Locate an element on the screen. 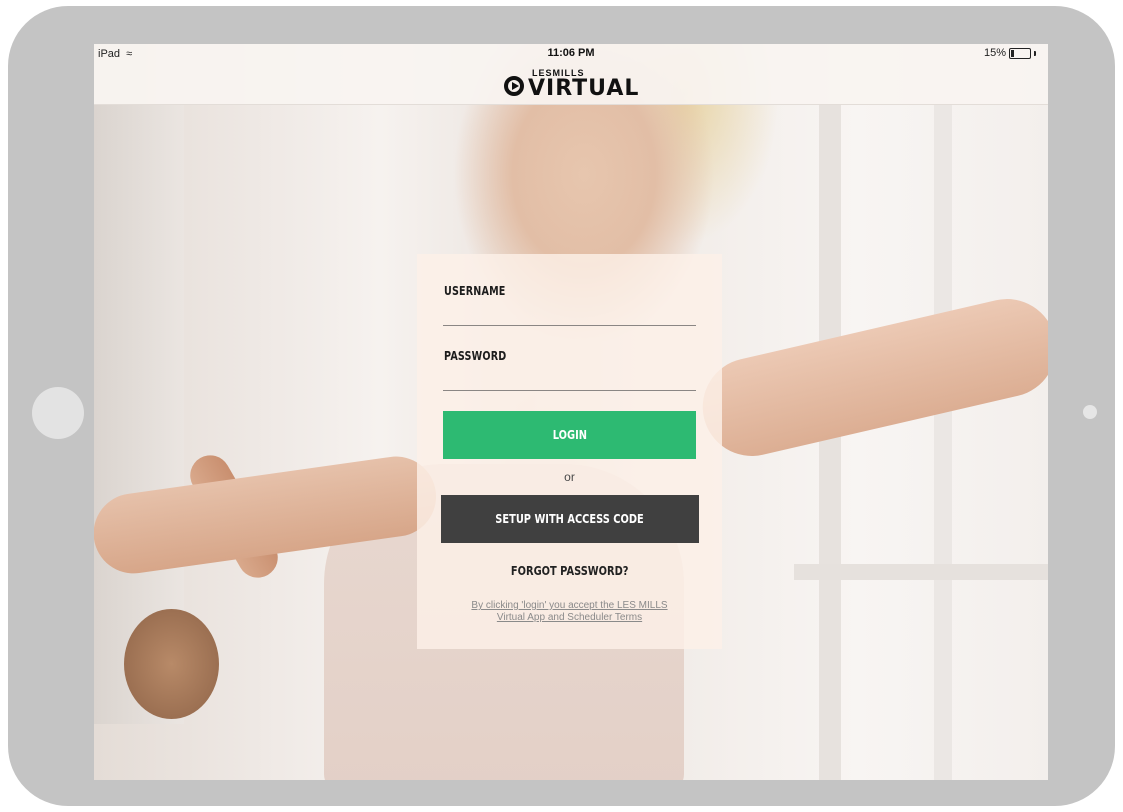 This screenshot has width=1123, height=812. status-battery: 15% is located at coordinates (1010, 53).